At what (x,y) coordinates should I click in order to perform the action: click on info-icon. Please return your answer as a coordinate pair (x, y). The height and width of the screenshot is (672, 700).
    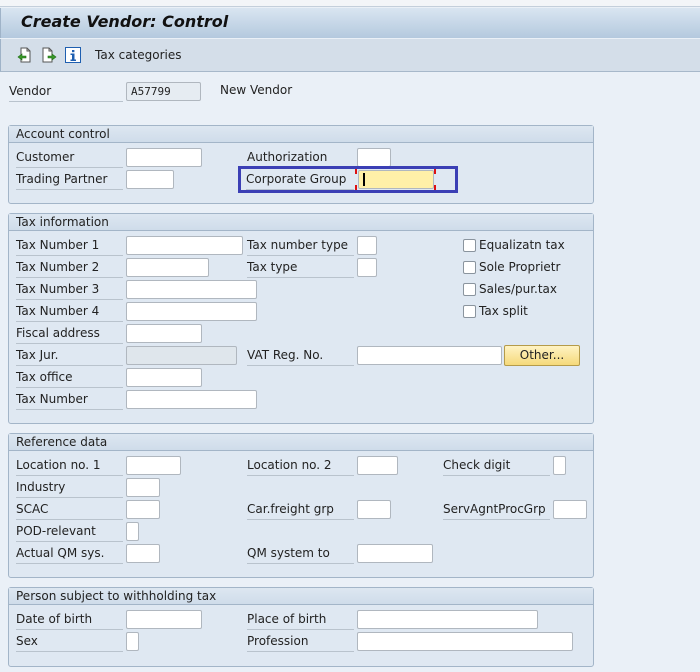
    Looking at the image, I should click on (73, 55).